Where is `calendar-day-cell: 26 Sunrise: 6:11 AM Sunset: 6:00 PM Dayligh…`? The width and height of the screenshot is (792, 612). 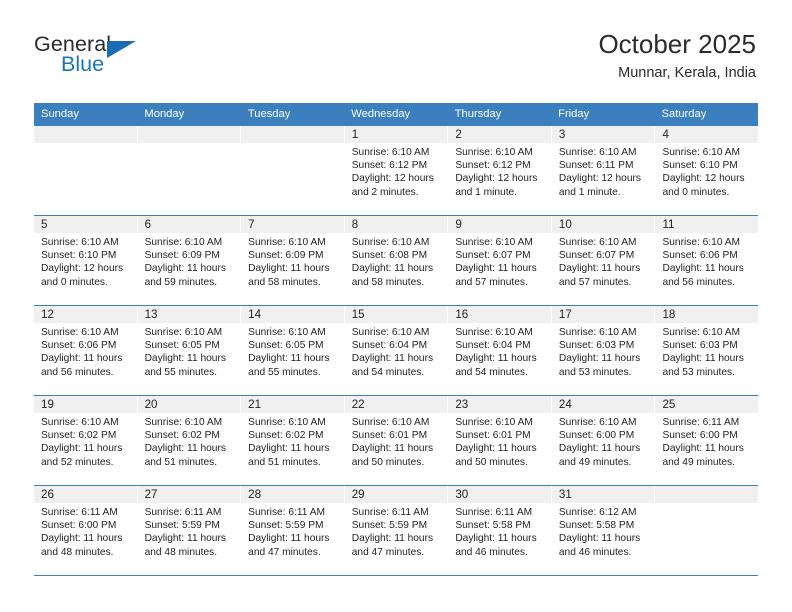
calendar-day-cell: 26 Sunrise: 6:11 AM Sunset: 6:00 PM Dayligh… is located at coordinates (86, 530).